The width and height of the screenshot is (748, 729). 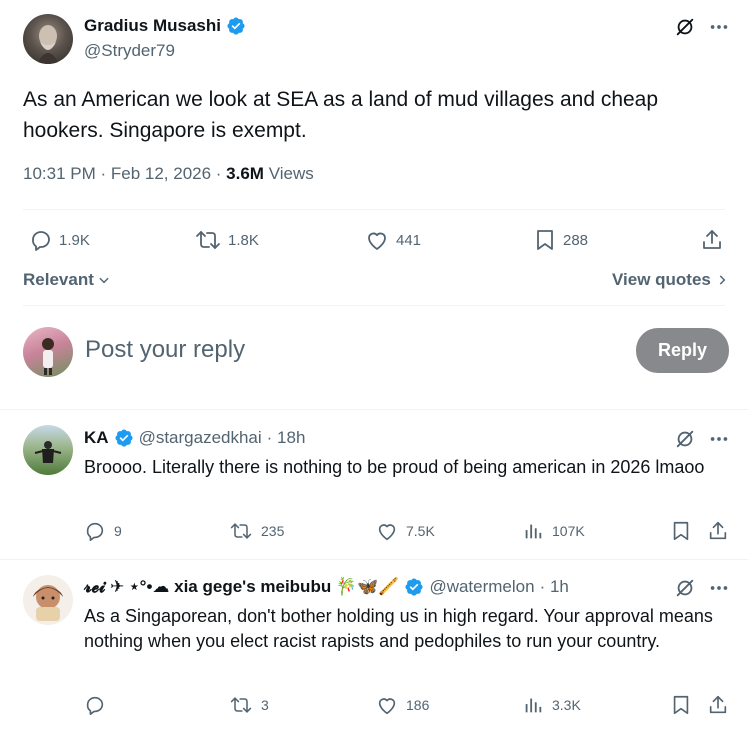 I want to click on reply-1-retweet-button: 235, so click(x=256, y=531).